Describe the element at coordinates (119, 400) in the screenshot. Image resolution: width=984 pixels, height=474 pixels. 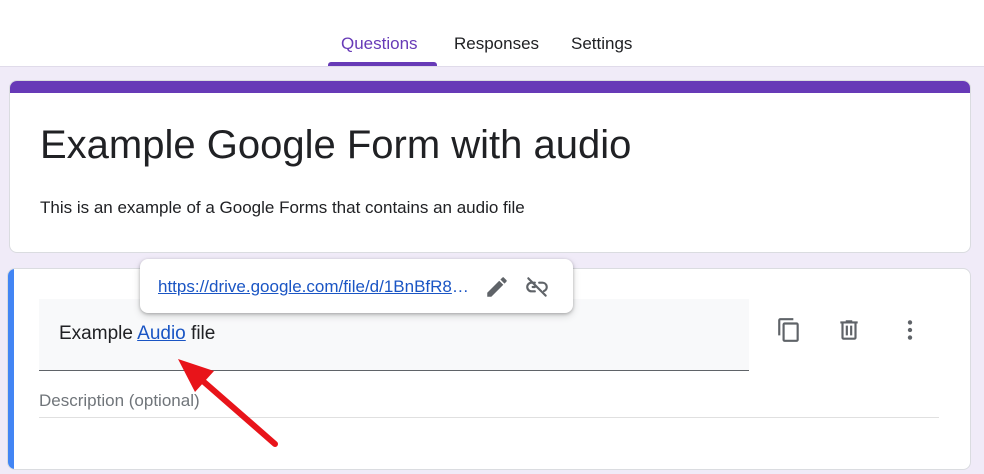
I see `description-placeholder: Description (optional)` at that location.